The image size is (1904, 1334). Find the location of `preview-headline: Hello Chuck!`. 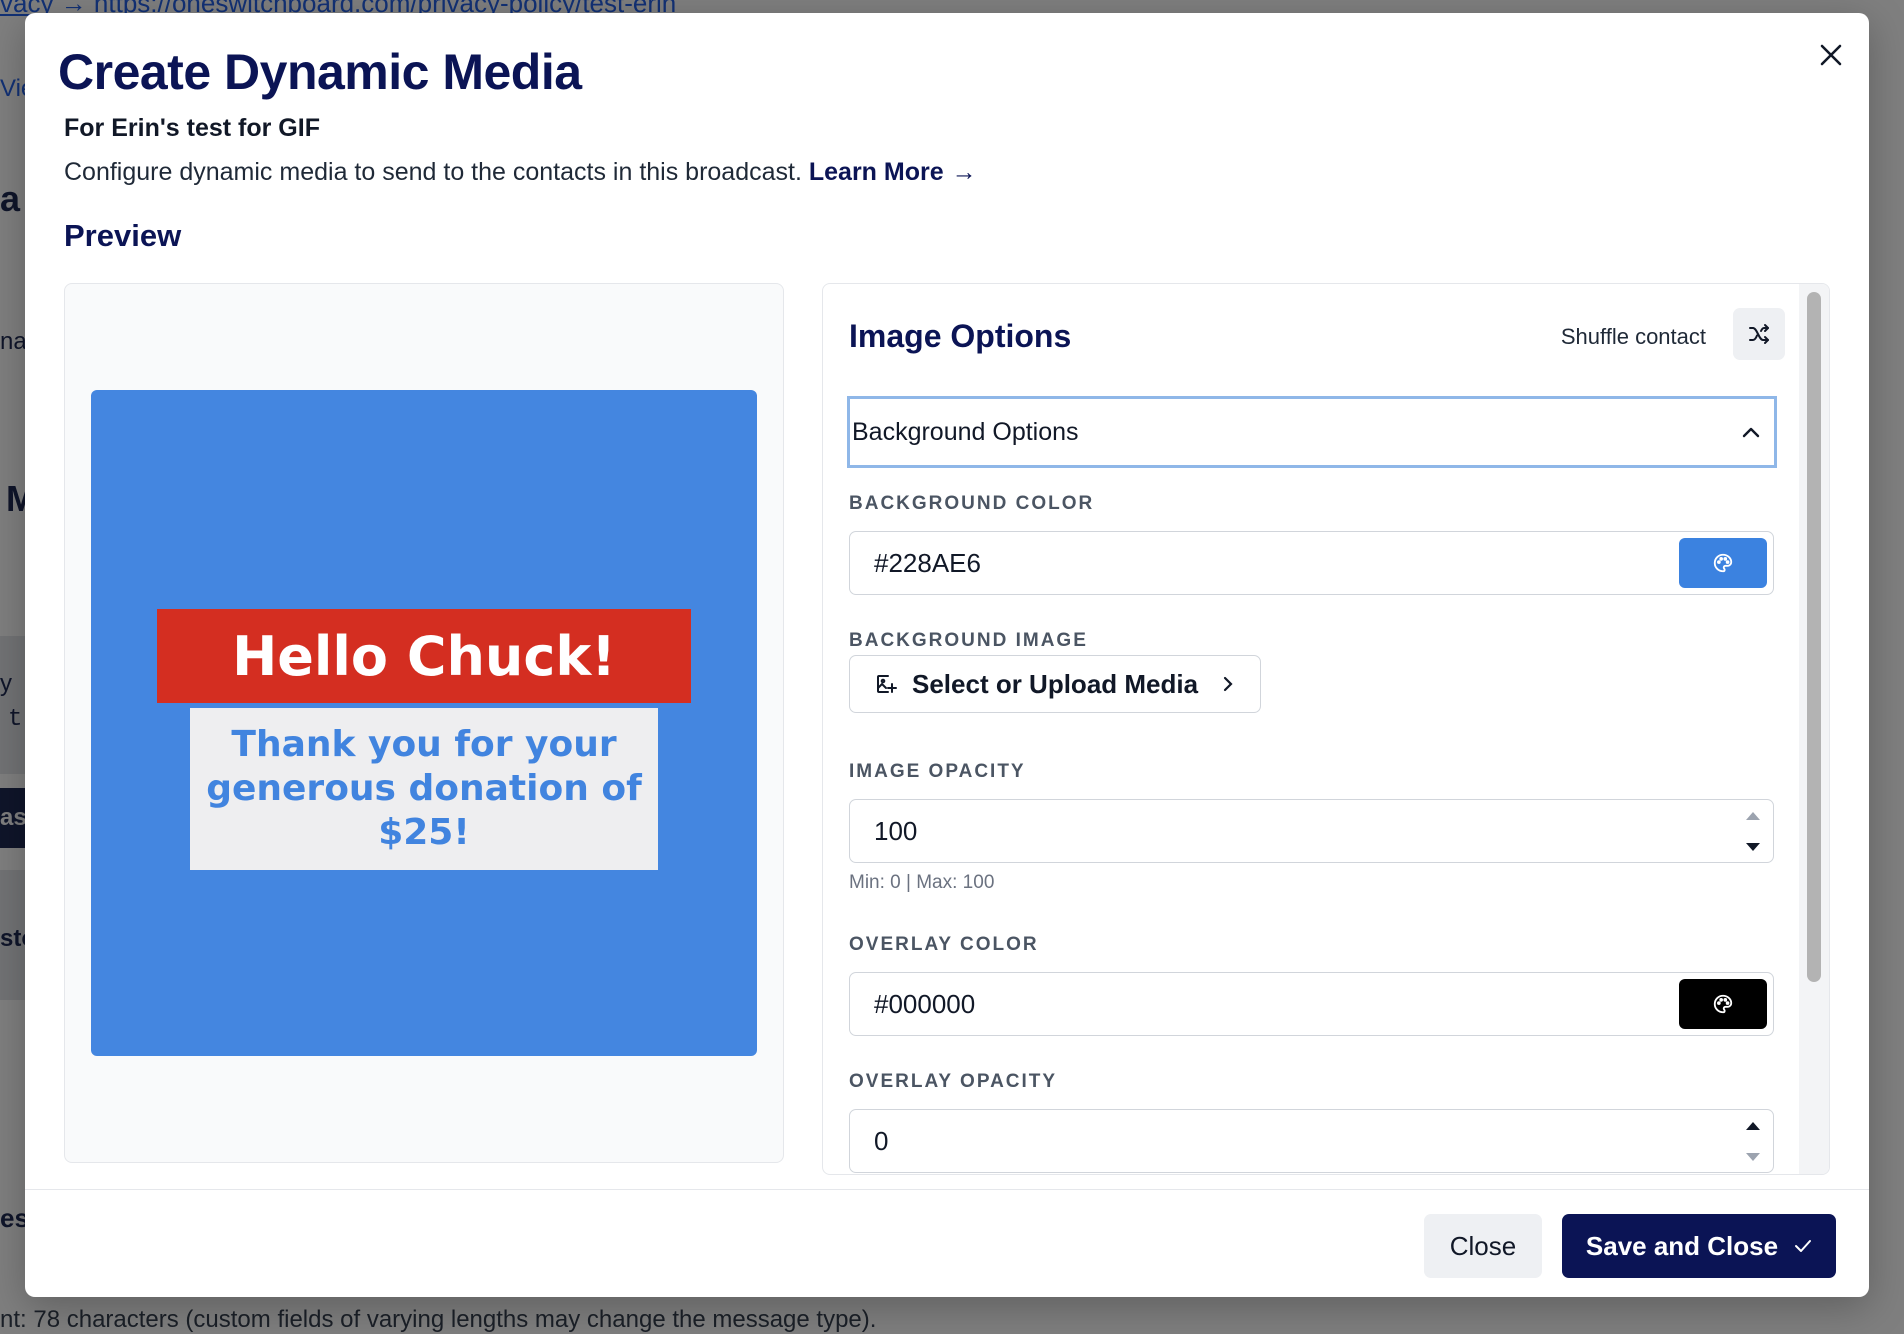

preview-headline: Hello Chuck! is located at coordinates (424, 656).